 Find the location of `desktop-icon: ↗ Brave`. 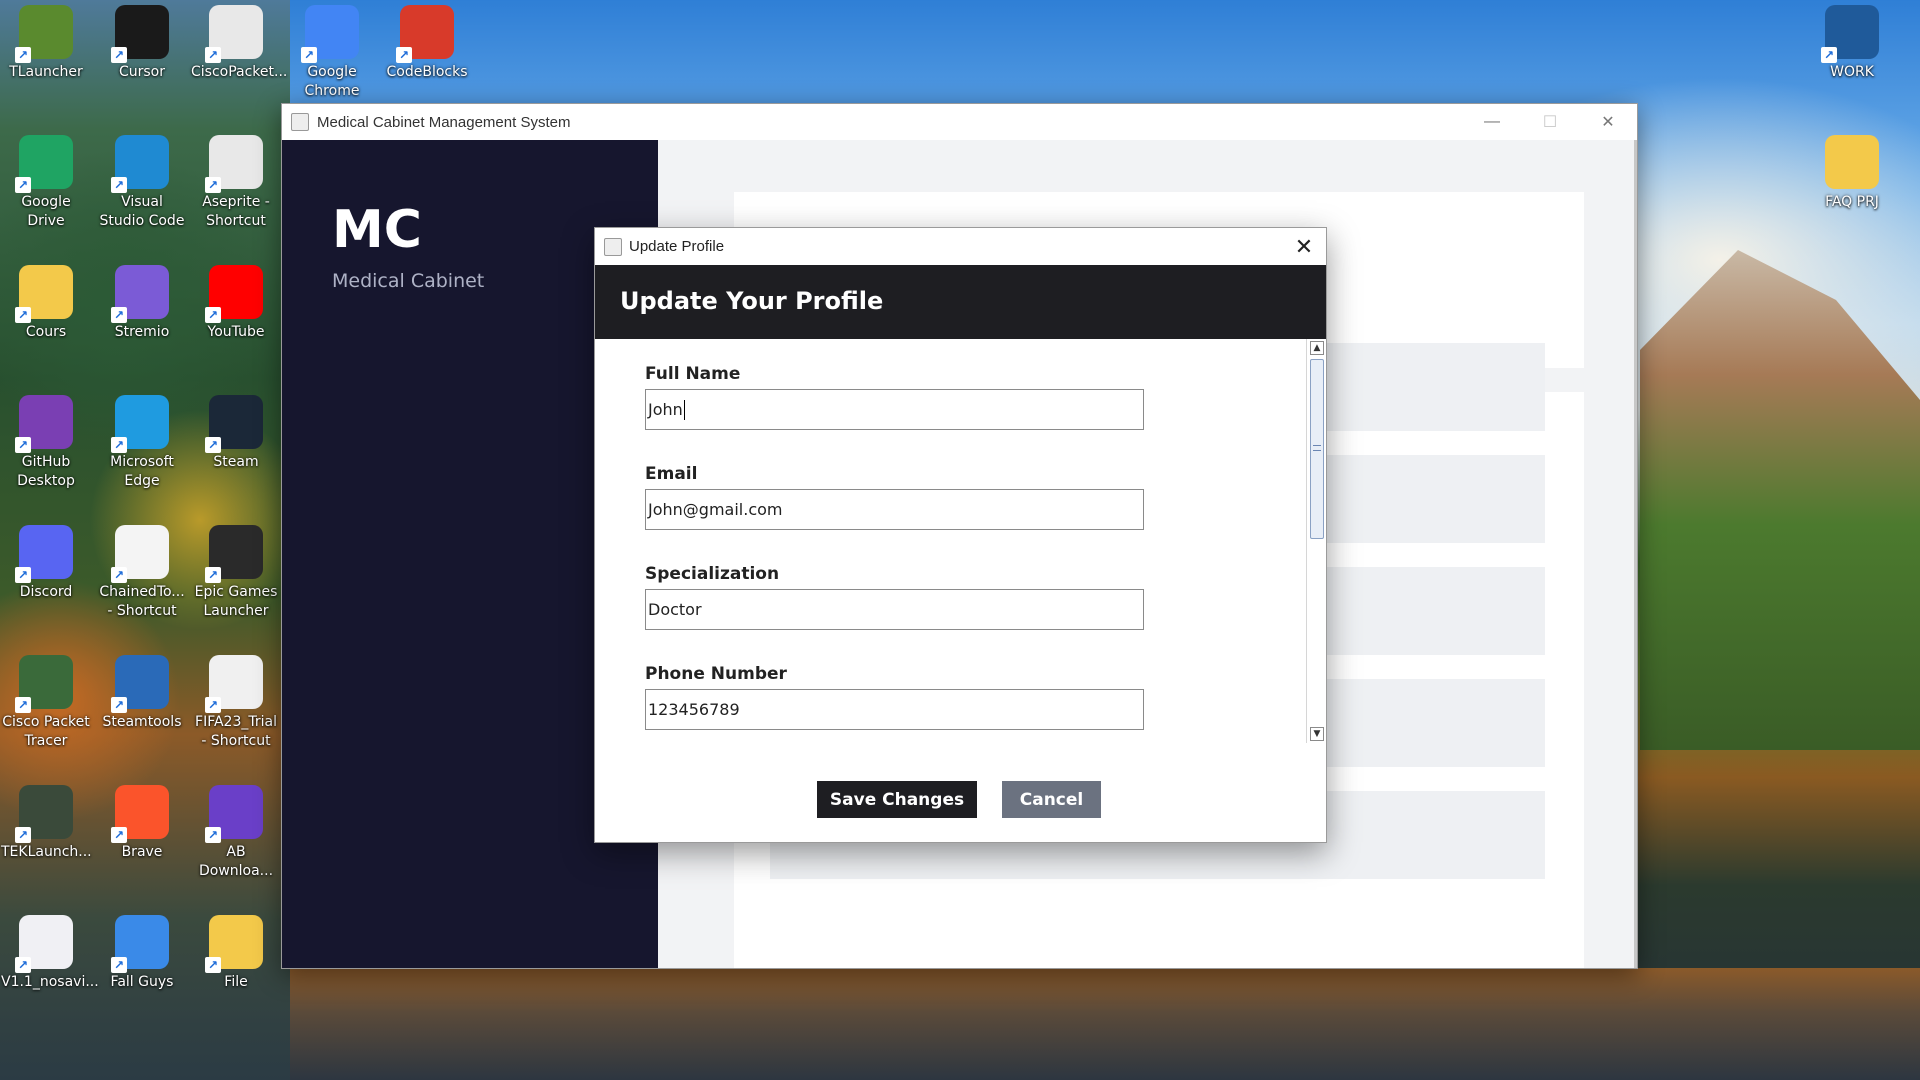

desktop-icon: ↗ Brave is located at coordinates (142, 823).